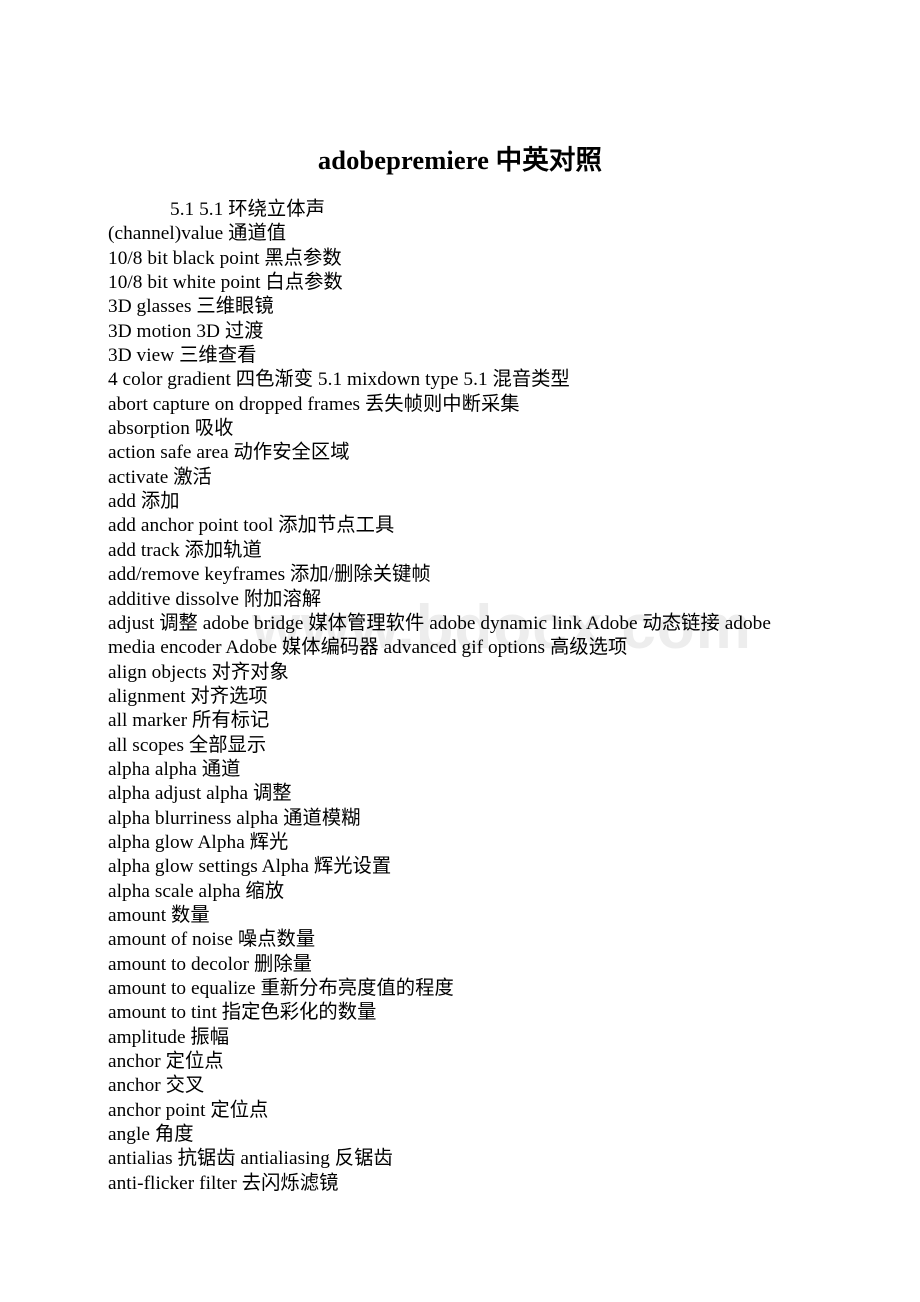  What do you see at coordinates (169, 1037) in the screenshot?
I see `glossary-line: amplitude 振幅` at bounding box center [169, 1037].